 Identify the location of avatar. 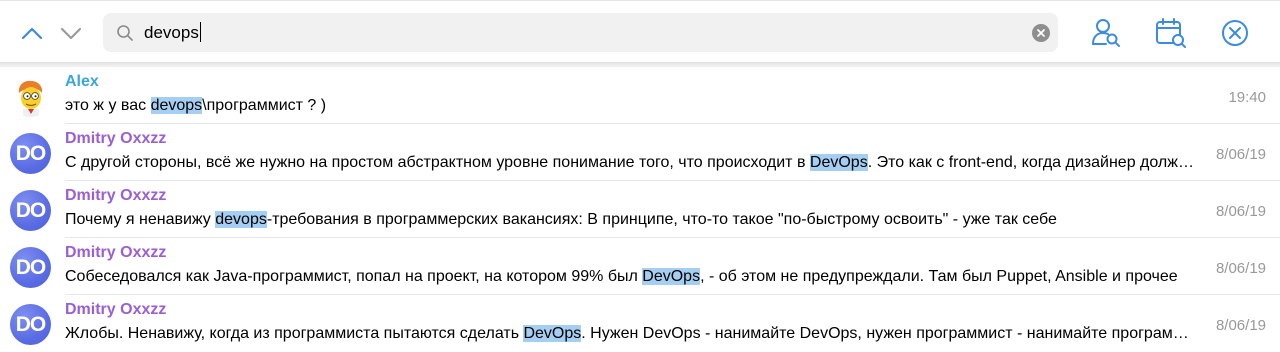
(30, 96).